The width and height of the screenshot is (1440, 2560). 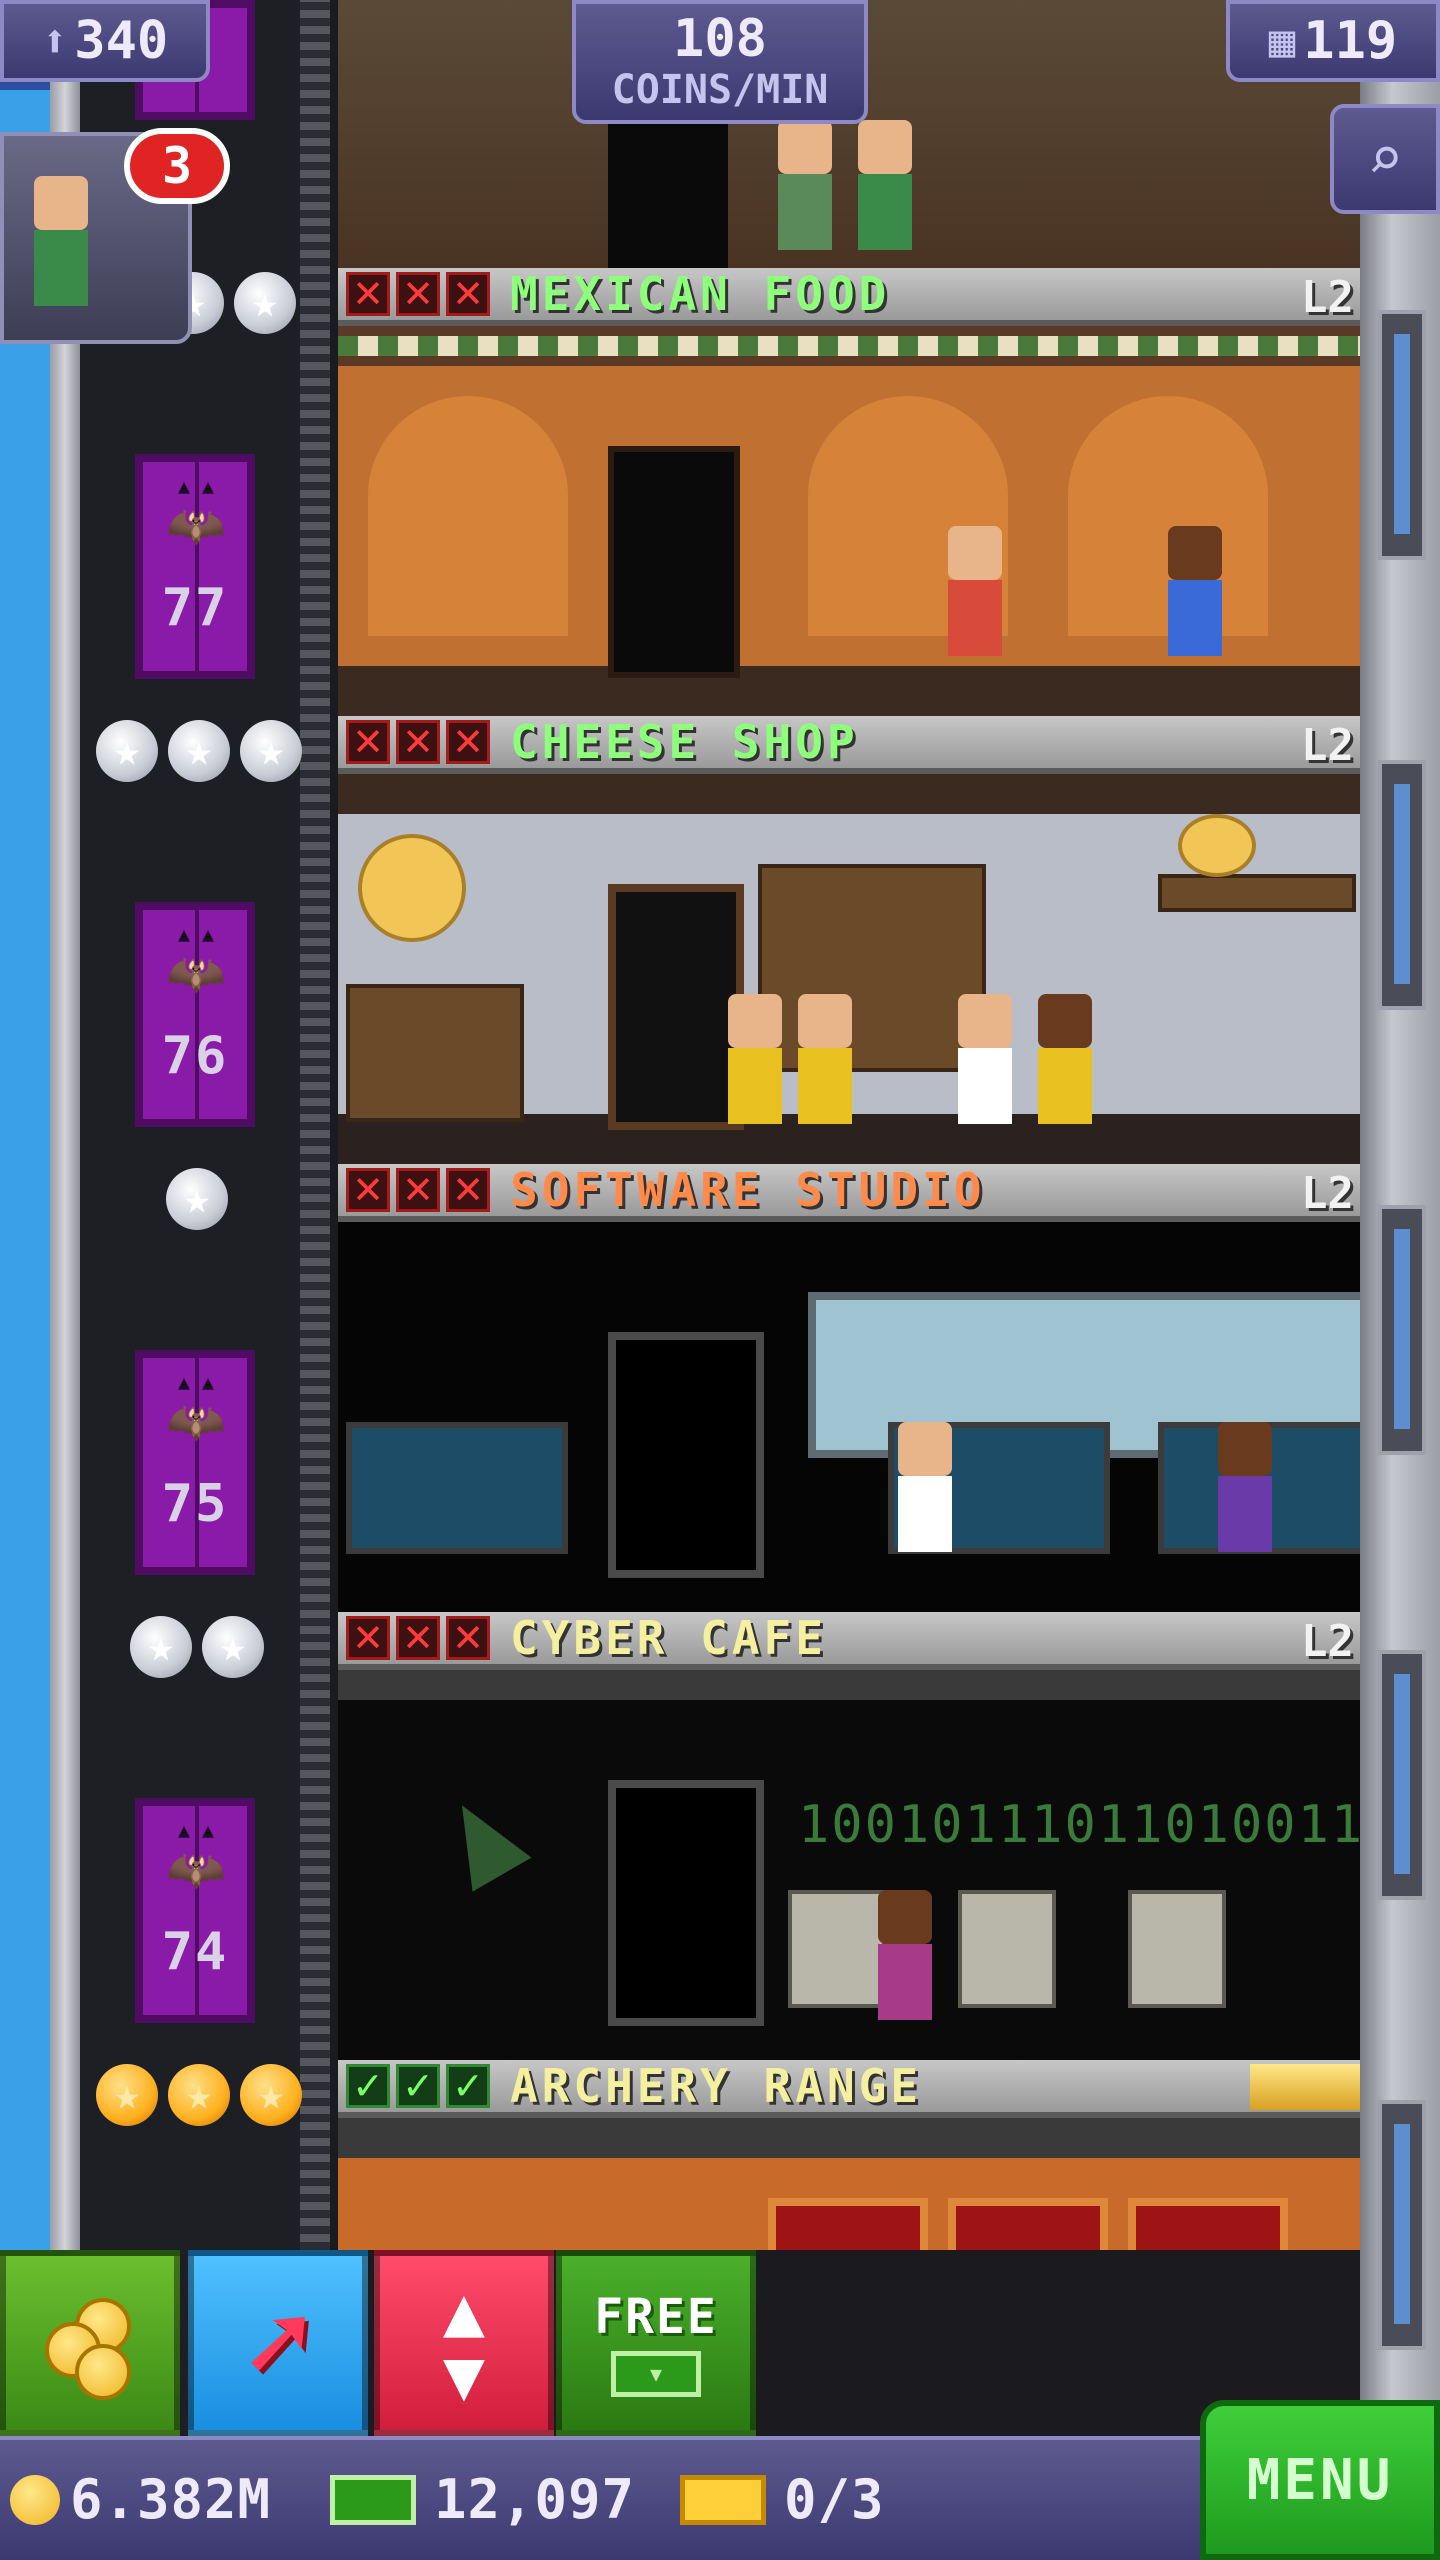 I want to click on arch, so click(x=468, y=516).